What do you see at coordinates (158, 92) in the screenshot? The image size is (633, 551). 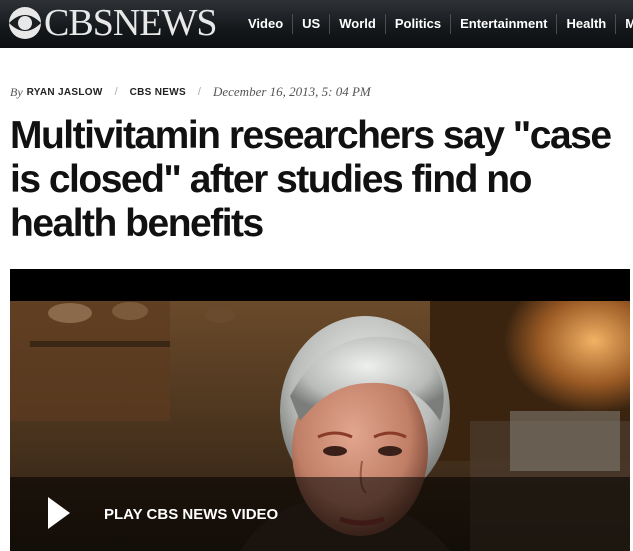 I see `source-link: CBS NEWS` at bounding box center [158, 92].